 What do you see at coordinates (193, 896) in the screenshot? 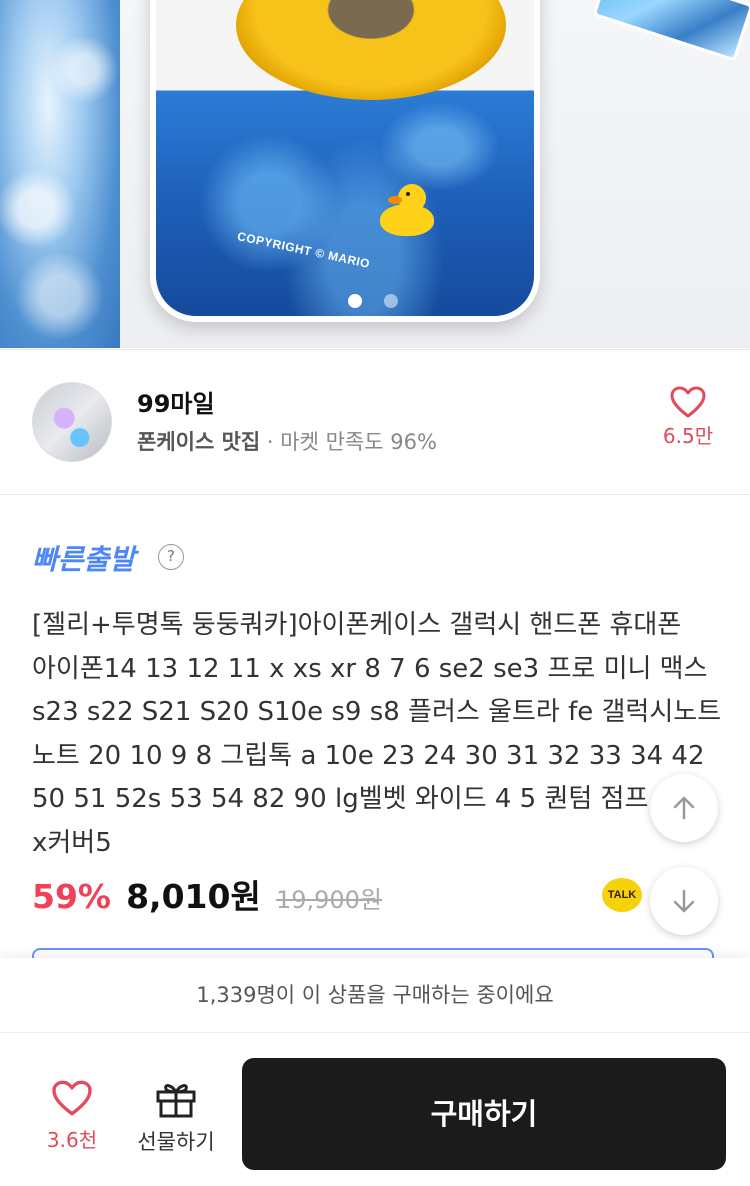
I see `sale-price: 8,010원` at bounding box center [193, 896].